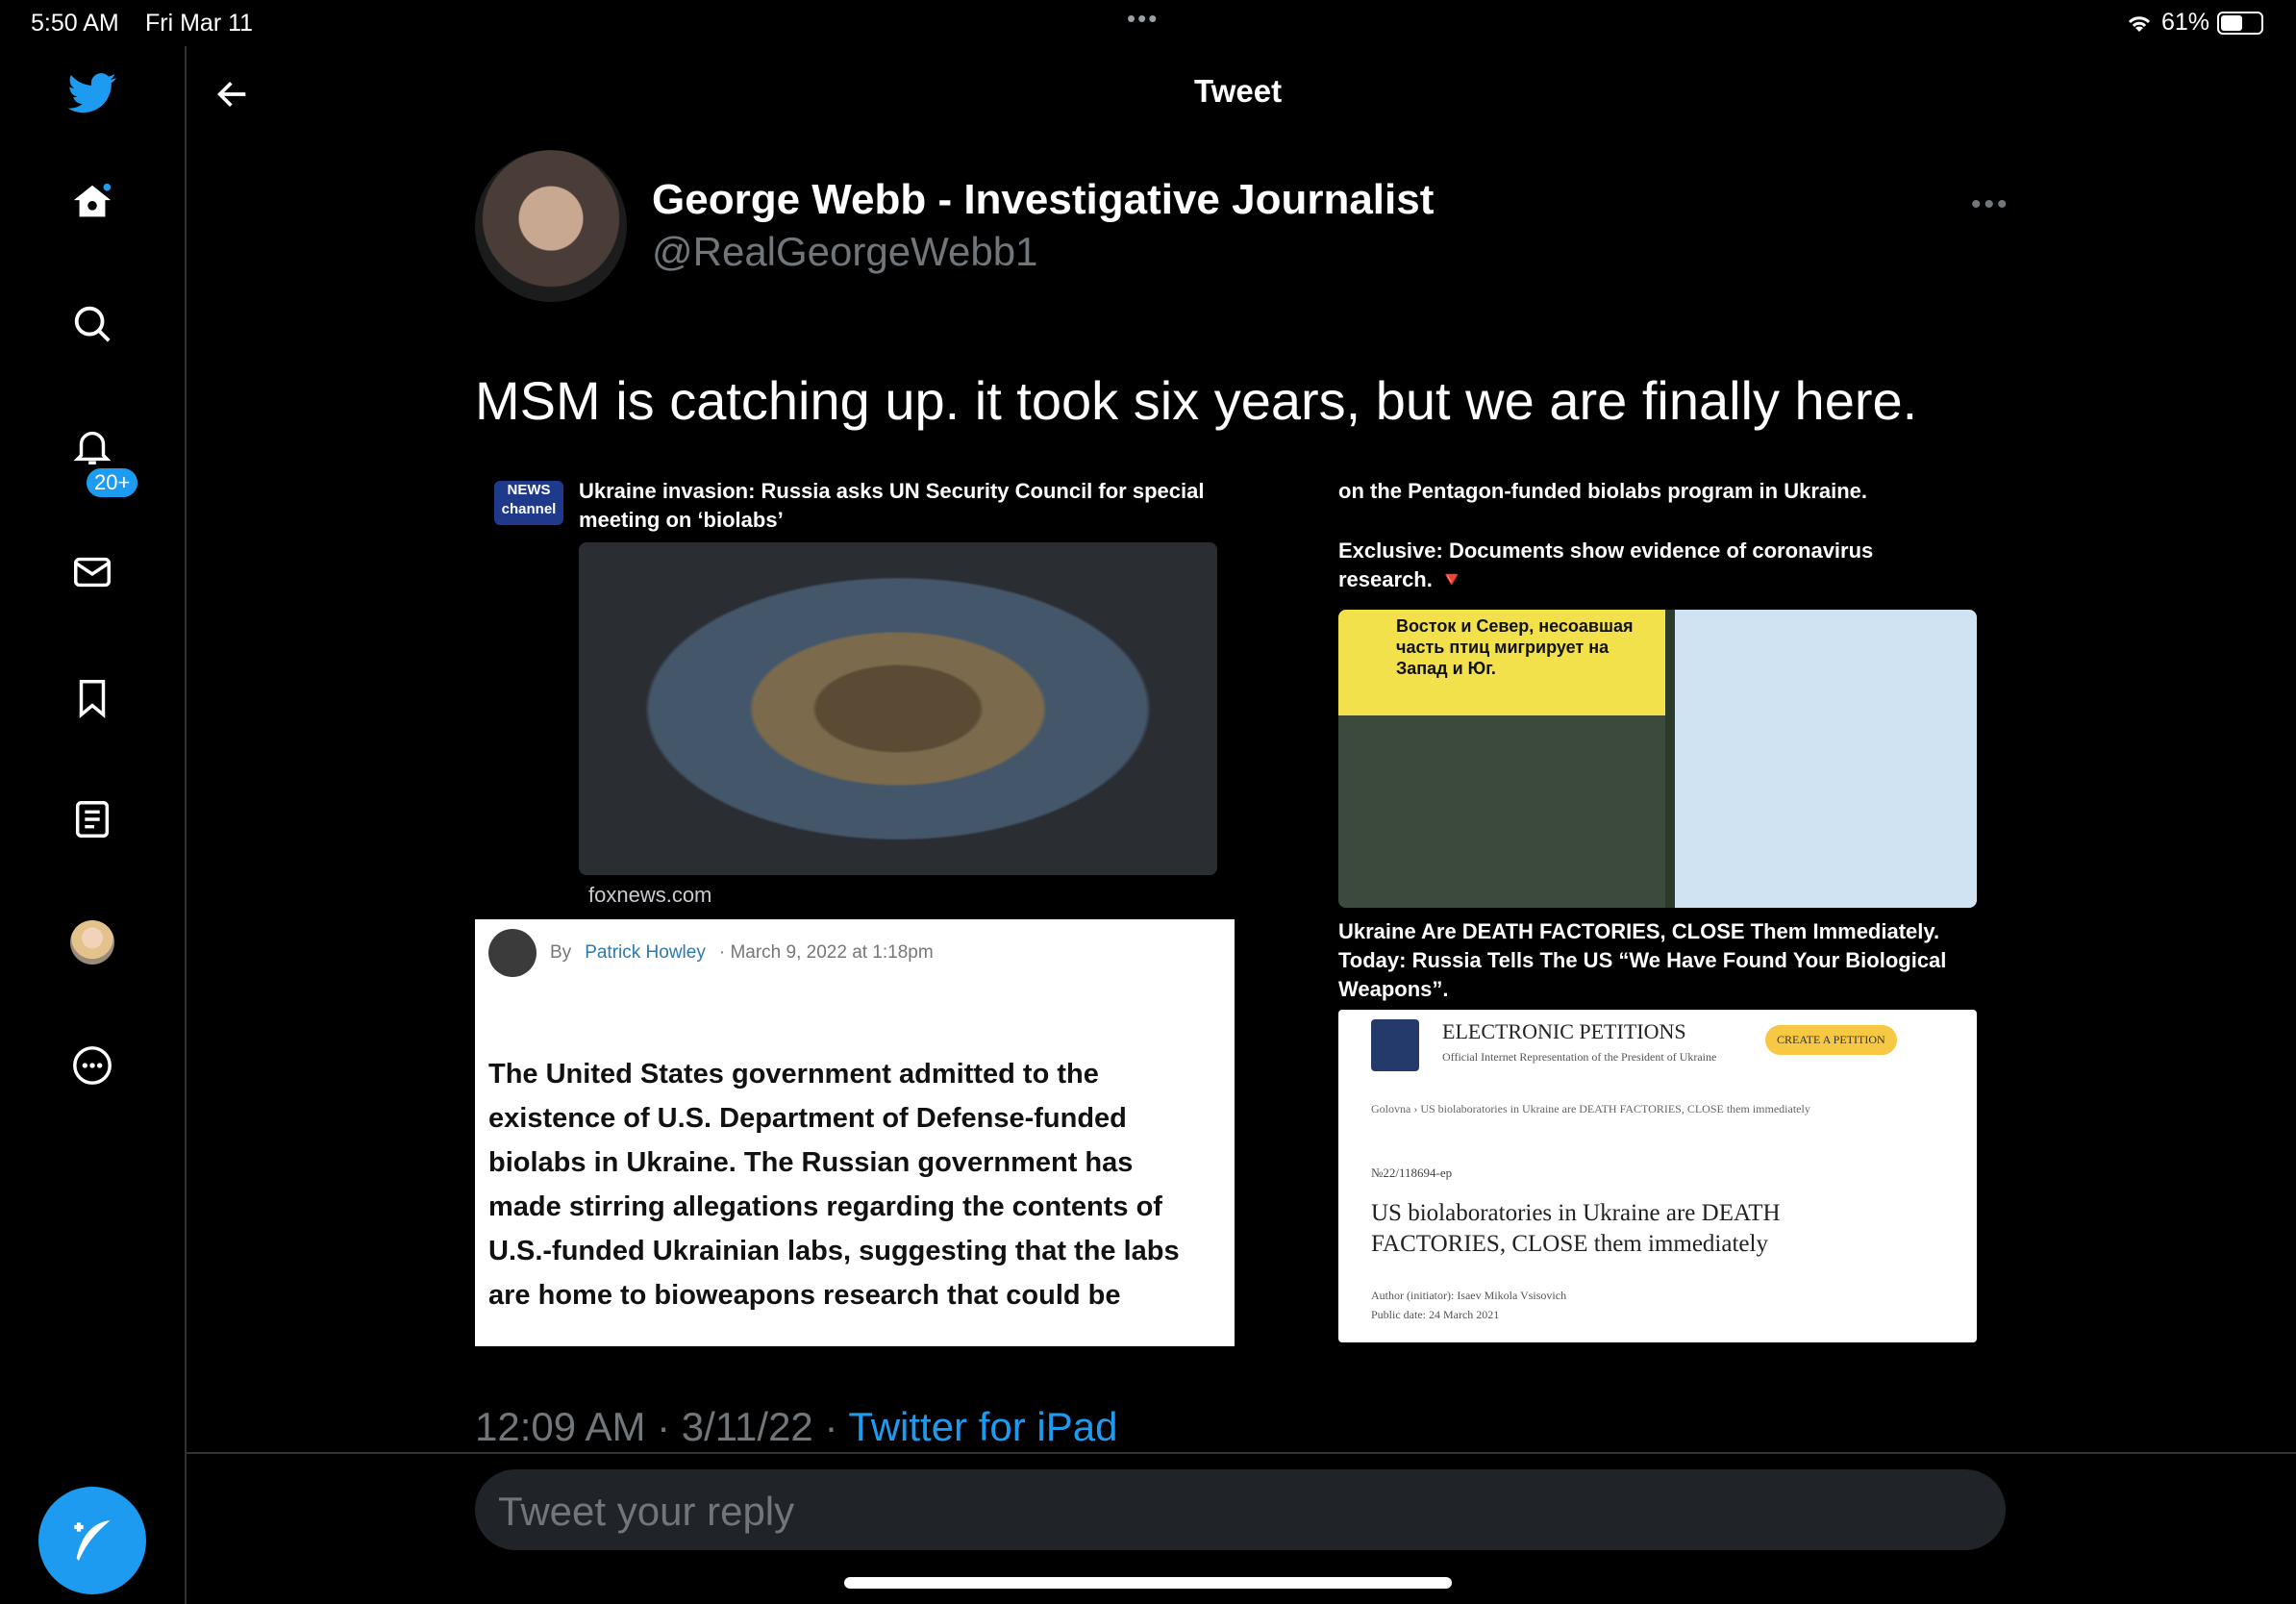  Describe the element at coordinates (1395, 1045) in the screenshot. I see `ukraine-crest-icon` at that location.